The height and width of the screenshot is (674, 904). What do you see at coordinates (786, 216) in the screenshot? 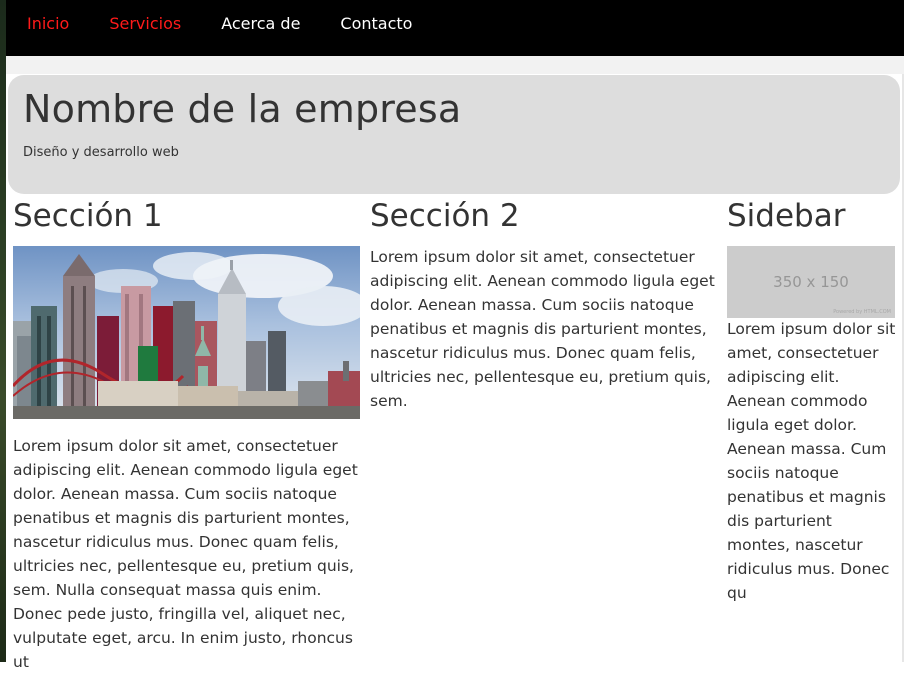
I see `sidebar-title: Sidebar` at bounding box center [786, 216].